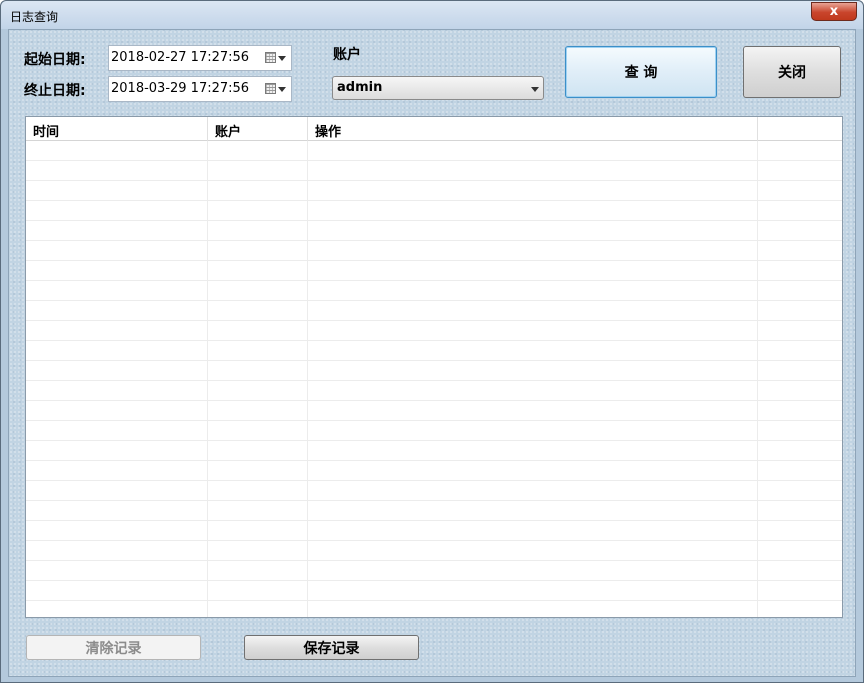 Image resolution: width=864 pixels, height=683 pixels. What do you see at coordinates (792, 72) in the screenshot?
I see `close-button: 关闭` at bounding box center [792, 72].